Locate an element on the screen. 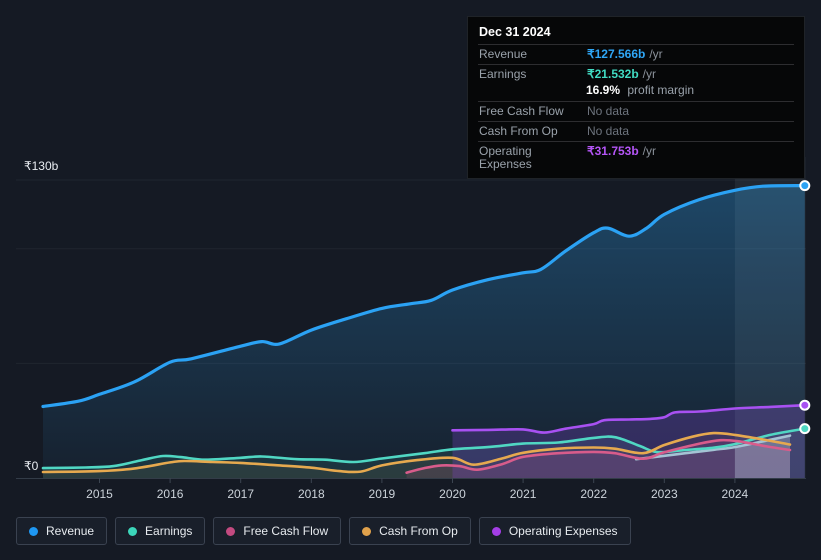  end-marker-operating-expenses is located at coordinates (805, 405).